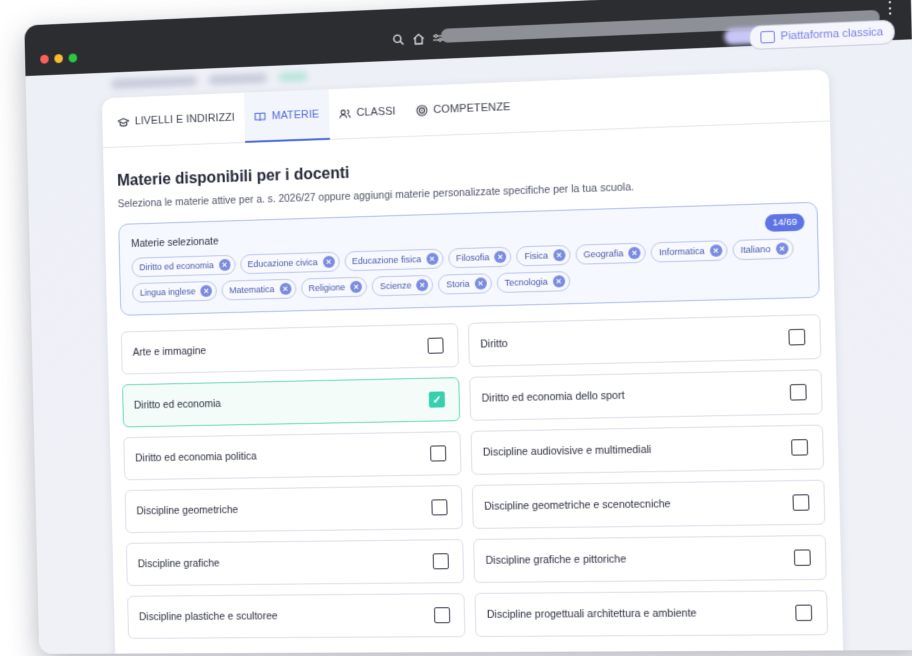 The image size is (912, 656). I want to click on subject-chip: Religione ×, so click(334, 287).